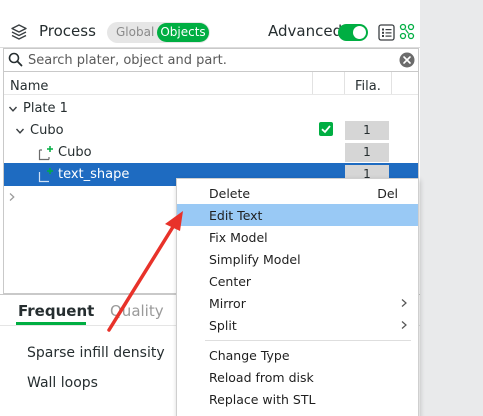 Image resolution: width=483 pixels, height=416 pixels. I want to click on layers-icon, so click(19, 32).